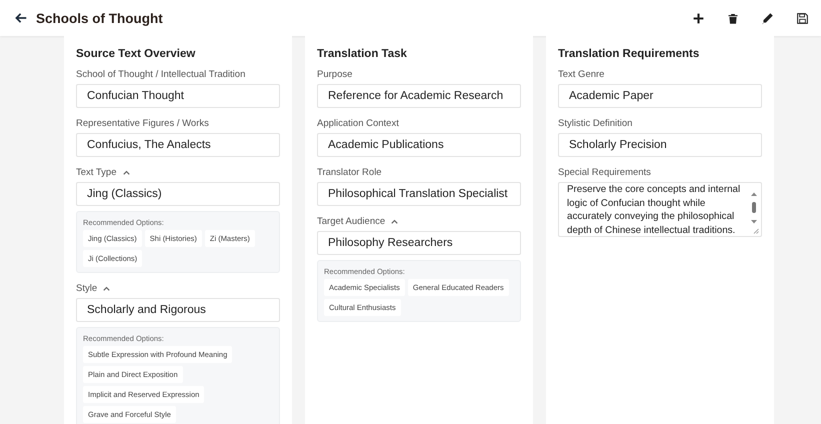  What do you see at coordinates (178, 145) in the screenshot?
I see `text-field: Confucius, The Analects` at bounding box center [178, 145].